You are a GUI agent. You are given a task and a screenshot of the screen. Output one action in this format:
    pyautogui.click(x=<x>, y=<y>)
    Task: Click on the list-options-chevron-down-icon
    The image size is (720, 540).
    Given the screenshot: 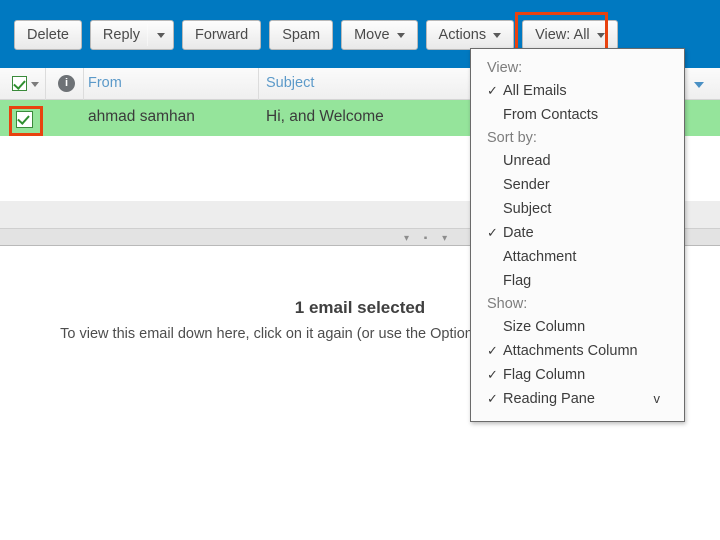 What is the action you would take?
    pyautogui.click(x=699, y=85)
    